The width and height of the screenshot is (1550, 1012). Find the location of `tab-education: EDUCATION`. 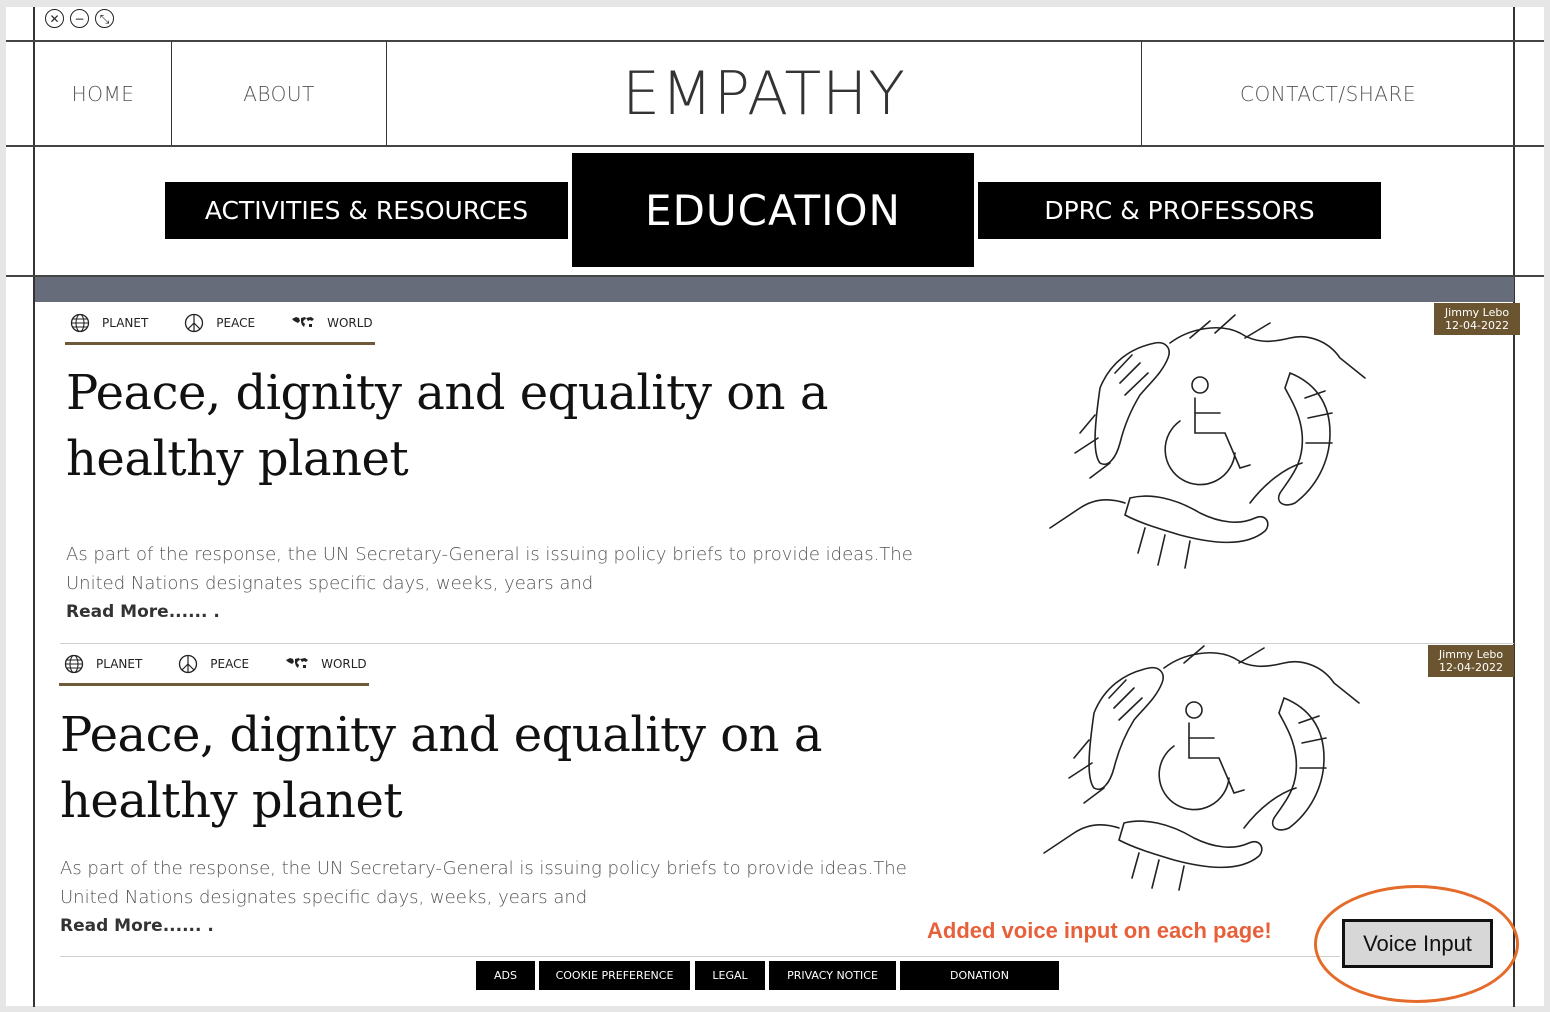

tab-education: EDUCATION is located at coordinates (773, 210).